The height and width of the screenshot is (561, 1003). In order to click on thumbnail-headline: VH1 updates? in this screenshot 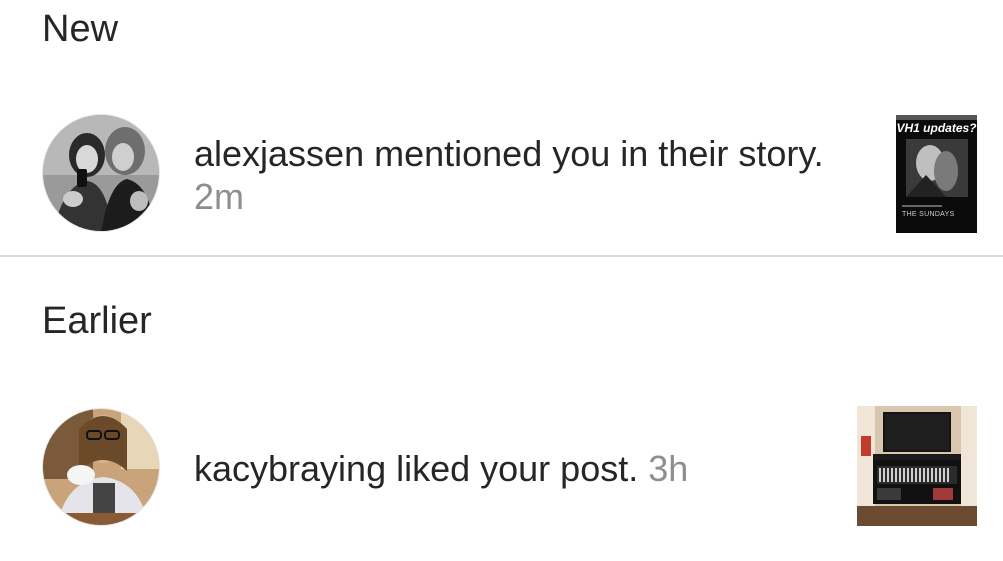, I will do `click(936, 128)`.